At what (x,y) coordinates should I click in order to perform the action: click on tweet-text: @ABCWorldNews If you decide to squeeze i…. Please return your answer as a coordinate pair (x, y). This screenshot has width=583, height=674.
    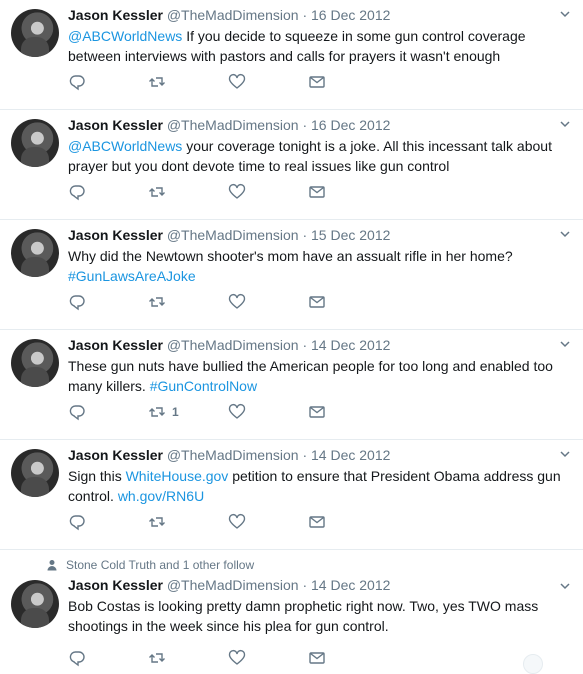
    Looking at the image, I should click on (320, 46).